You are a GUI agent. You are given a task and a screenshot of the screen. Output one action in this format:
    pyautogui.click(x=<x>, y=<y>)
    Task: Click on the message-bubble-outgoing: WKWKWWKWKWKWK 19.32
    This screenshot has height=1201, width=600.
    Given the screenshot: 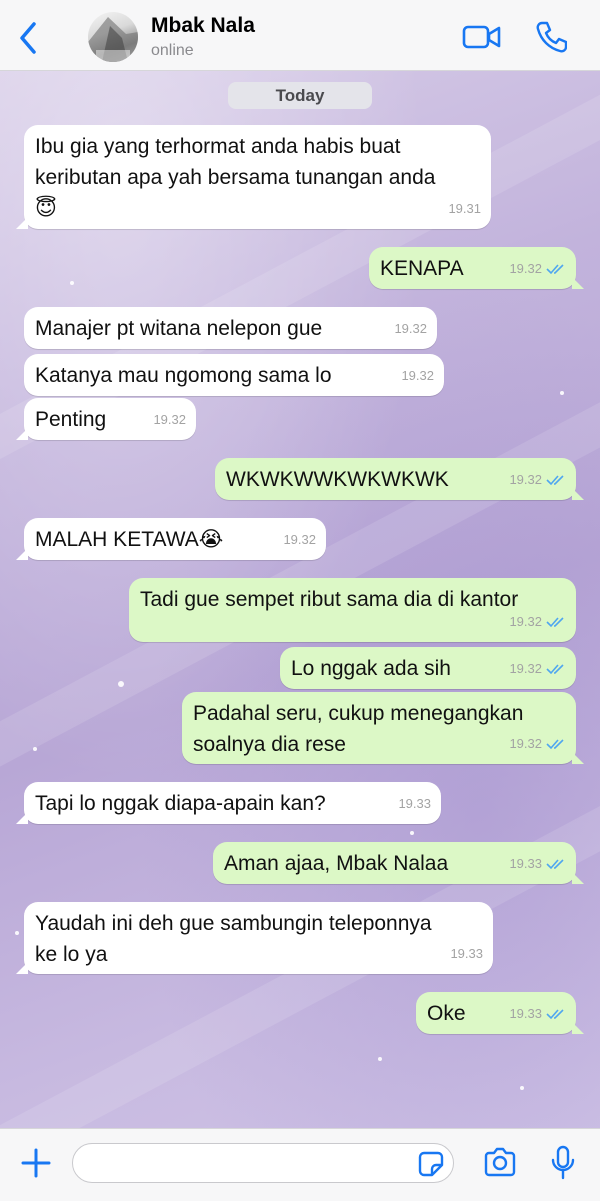 What is the action you would take?
    pyautogui.click(x=399, y=479)
    